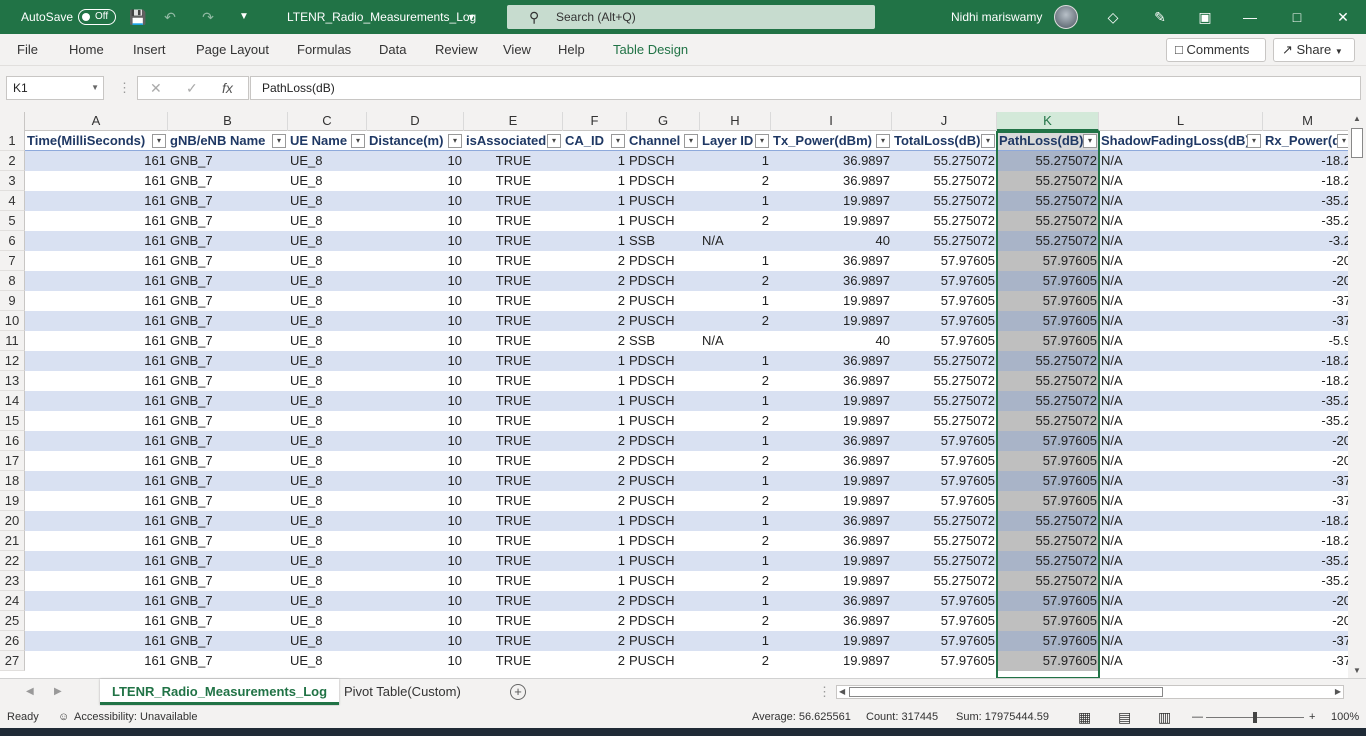 This screenshot has height=736, width=1366. What do you see at coordinates (1164, 717) in the screenshot?
I see `page-break-view-icon: ▥` at bounding box center [1164, 717].